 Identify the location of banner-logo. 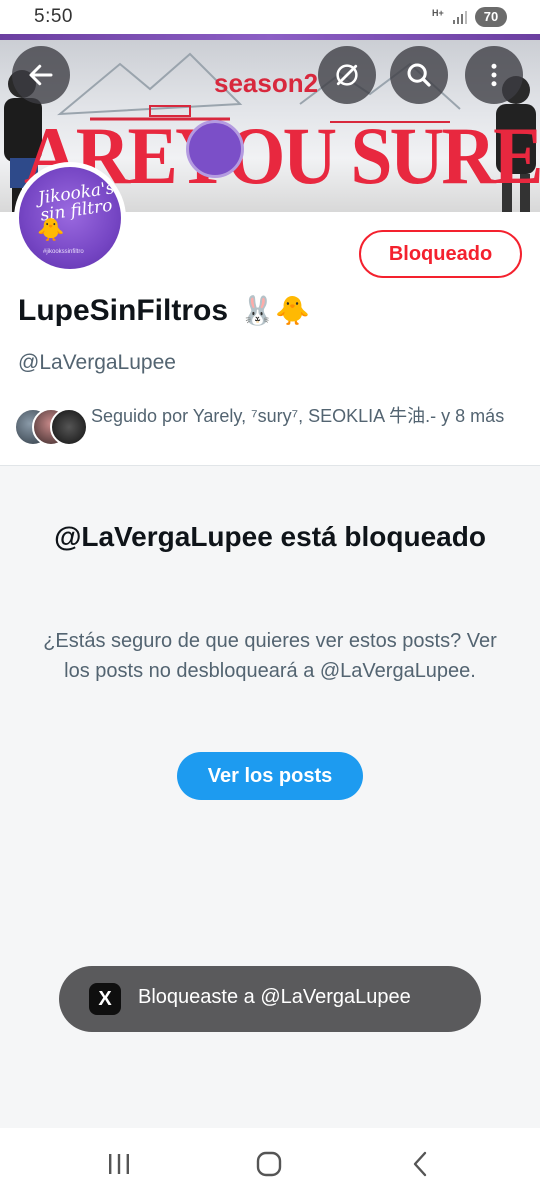
(215, 149).